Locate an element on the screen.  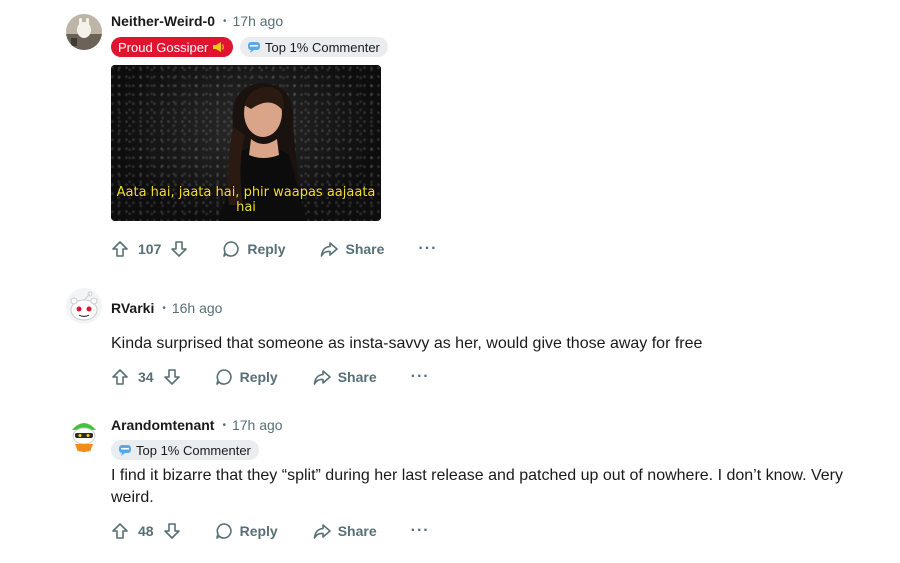
comment-meta: Arandomtenant • 17h ago is located at coordinates (197, 425).